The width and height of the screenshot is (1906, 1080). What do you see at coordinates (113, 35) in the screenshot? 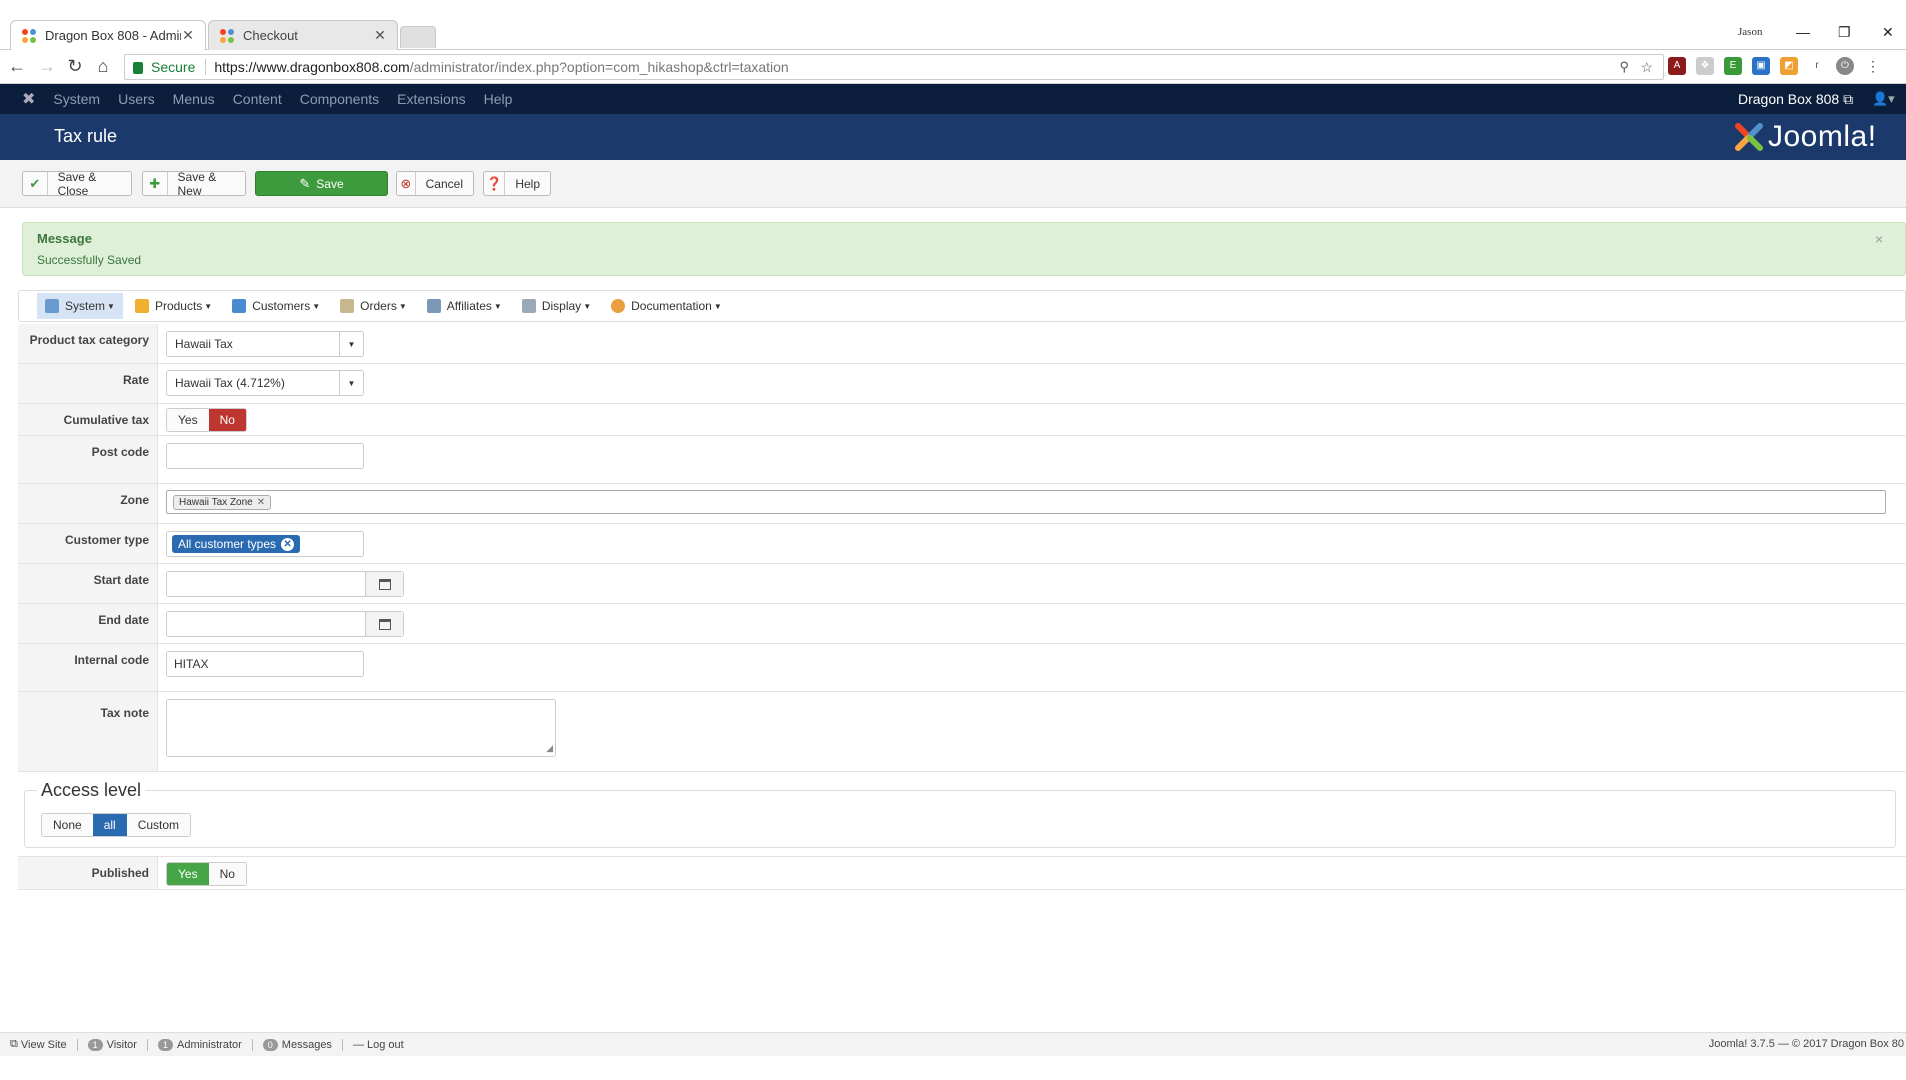
I see `tab-label: Dragon Box 808 - Admin` at bounding box center [113, 35].